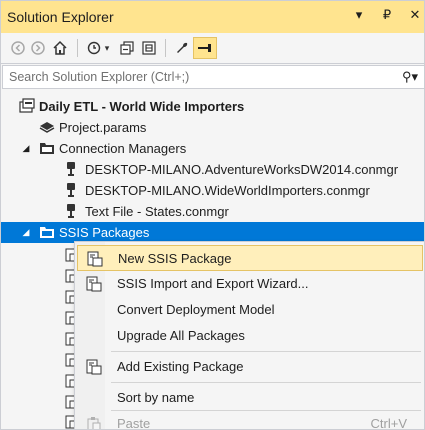 This screenshot has width=425, height=430. What do you see at coordinates (196, 309) in the screenshot?
I see `menu-item-label: Convert Deployment Model` at bounding box center [196, 309].